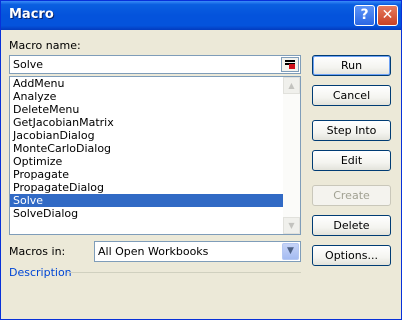 This screenshot has width=402, height=320. Describe the element at coordinates (31, 14) in the screenshot. I see `dialog-title: Macro` at that location.